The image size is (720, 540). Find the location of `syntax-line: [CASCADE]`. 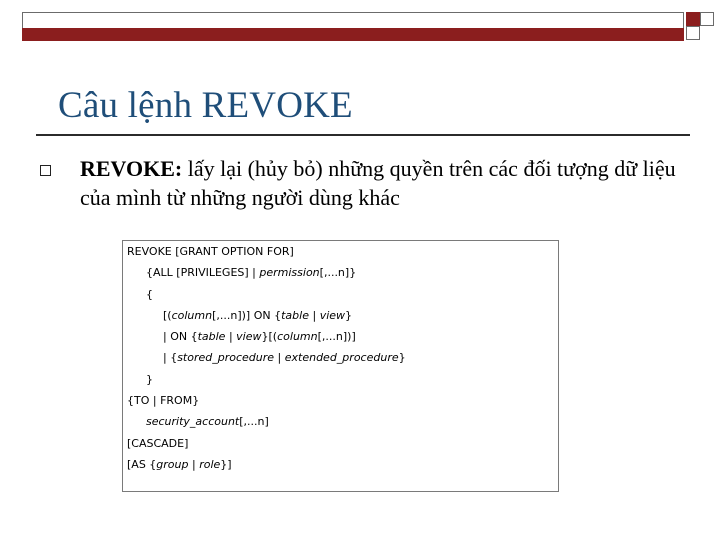

syntax-line: [CASCADE] is located at coordinates (158, 443).